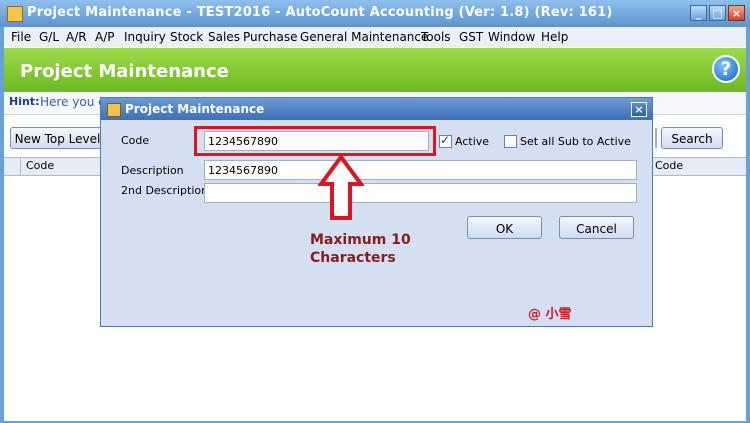  Describe the element at coordinates (224, 37) in the screenshot. I see `menu-sales: Sales` at that location.